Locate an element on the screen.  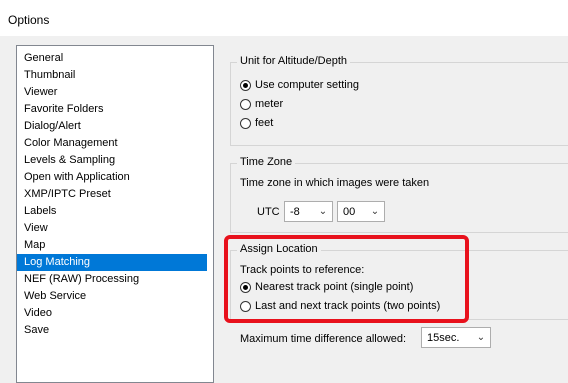
radio-feet: feet is located at coordinates (256, 123).